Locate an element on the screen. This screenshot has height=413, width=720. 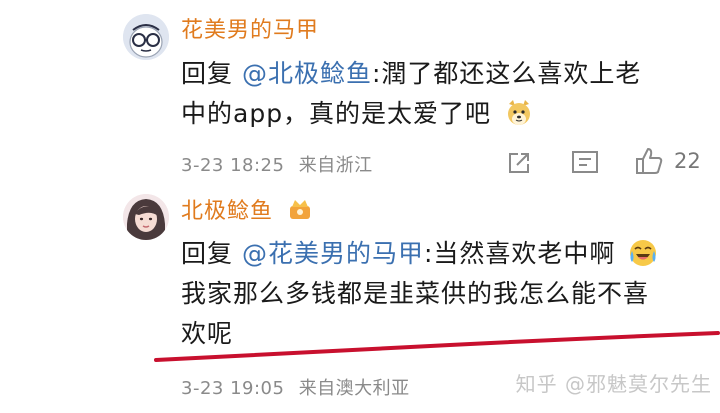
watermark: 知乎 @邪魅莫尔先生 is located at coordinates (613, 384).